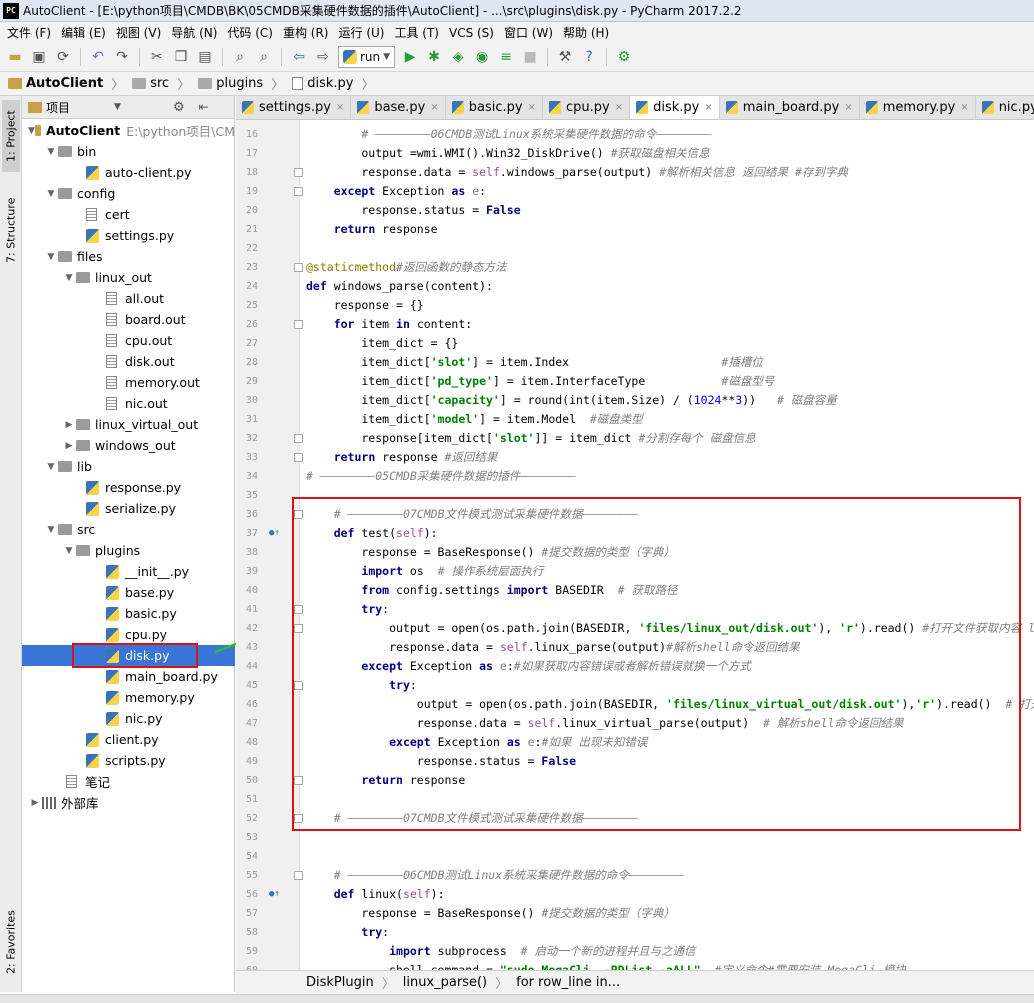 This screenshot has height=1003, width=1034. I want to click on code-line: 33 return response #返回结果, so click(635, 457).